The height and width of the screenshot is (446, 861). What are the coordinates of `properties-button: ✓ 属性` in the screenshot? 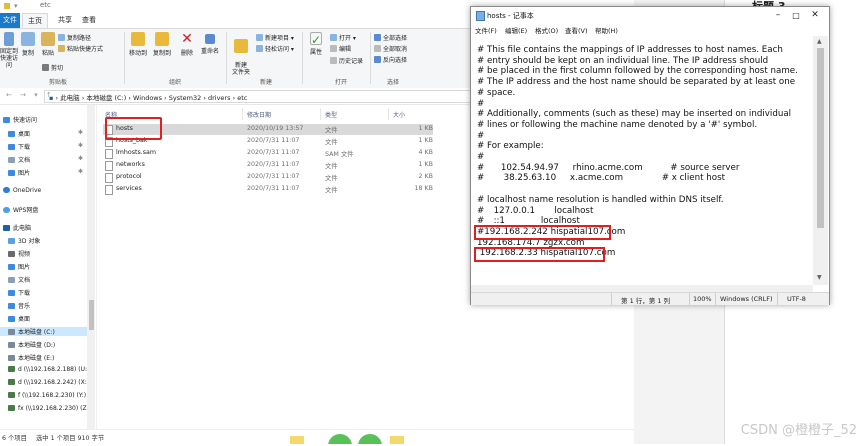 It's located at (316, 44).